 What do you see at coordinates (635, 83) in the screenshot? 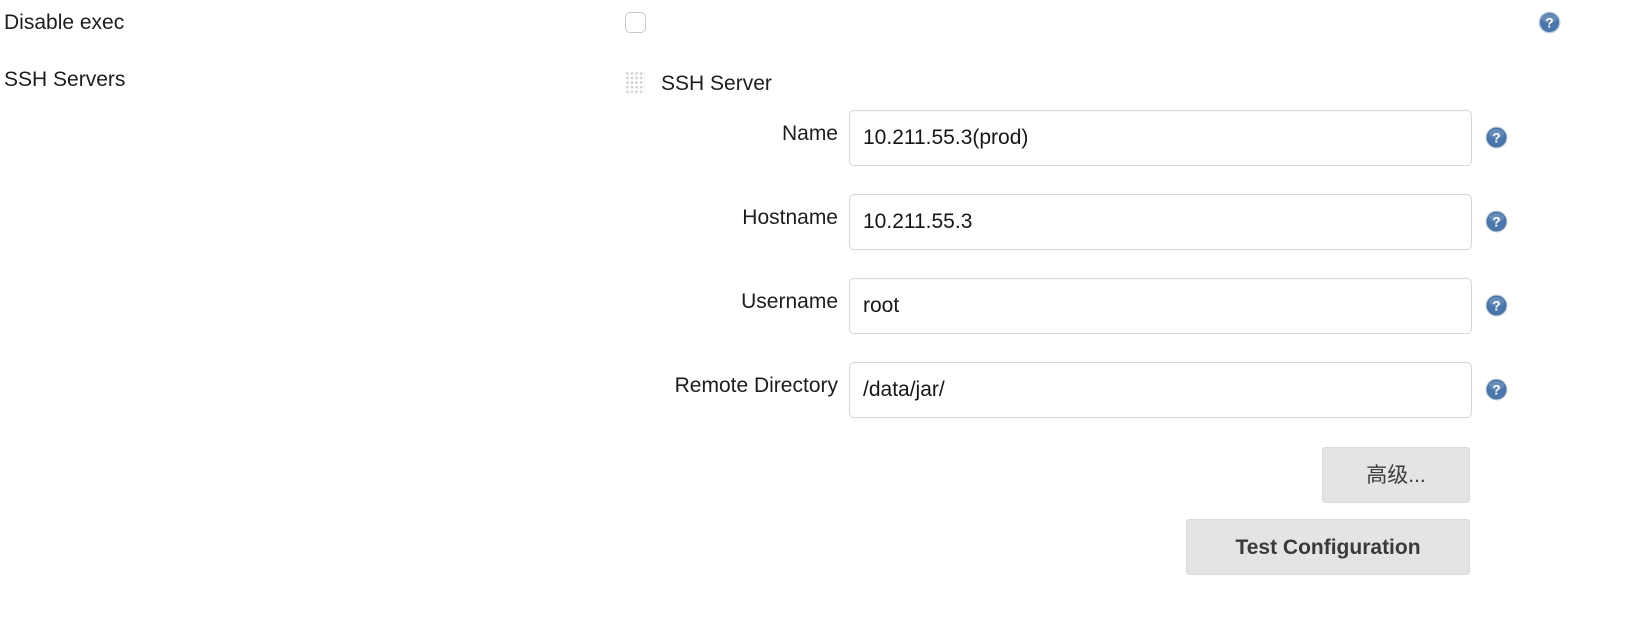
I see `drag-handle-icon` at bounding box center [635, 83].